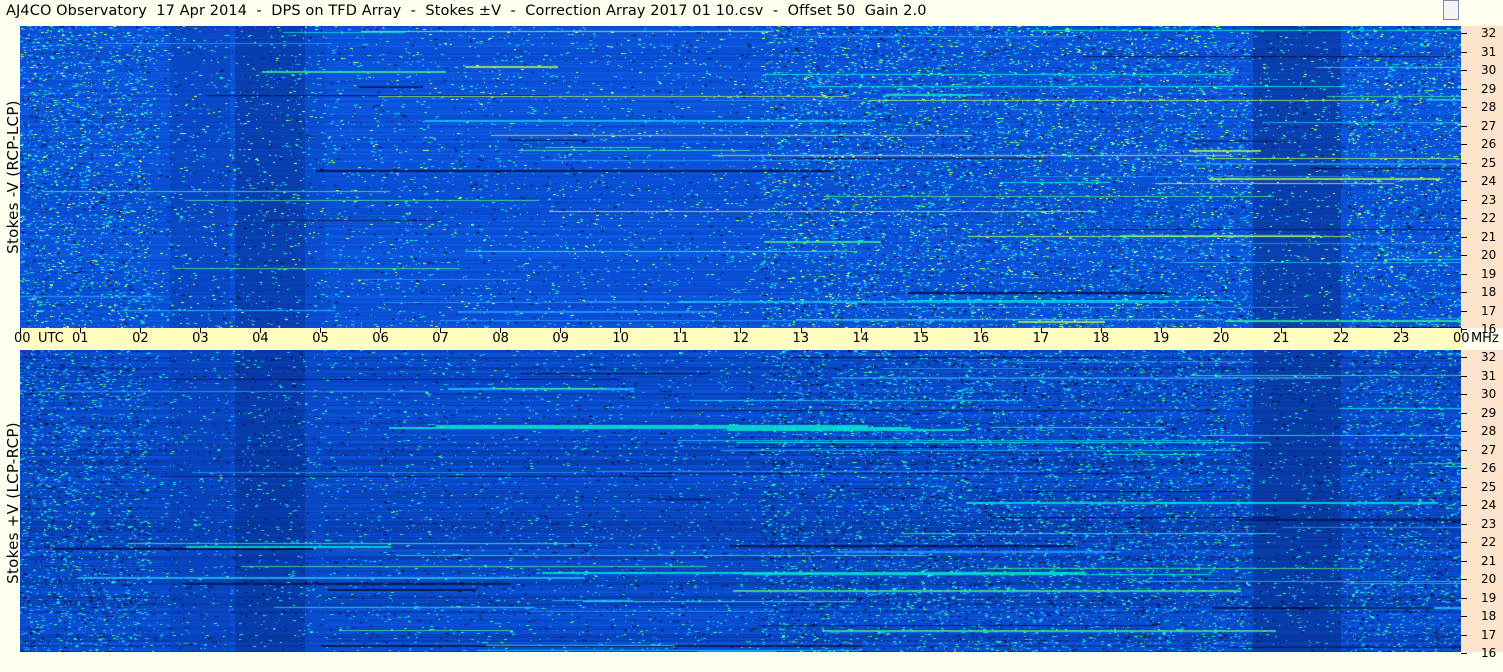 The height and width of the screenshot is (672, 1503). I want to click on time-tick-label: 04, so click(260, 338).